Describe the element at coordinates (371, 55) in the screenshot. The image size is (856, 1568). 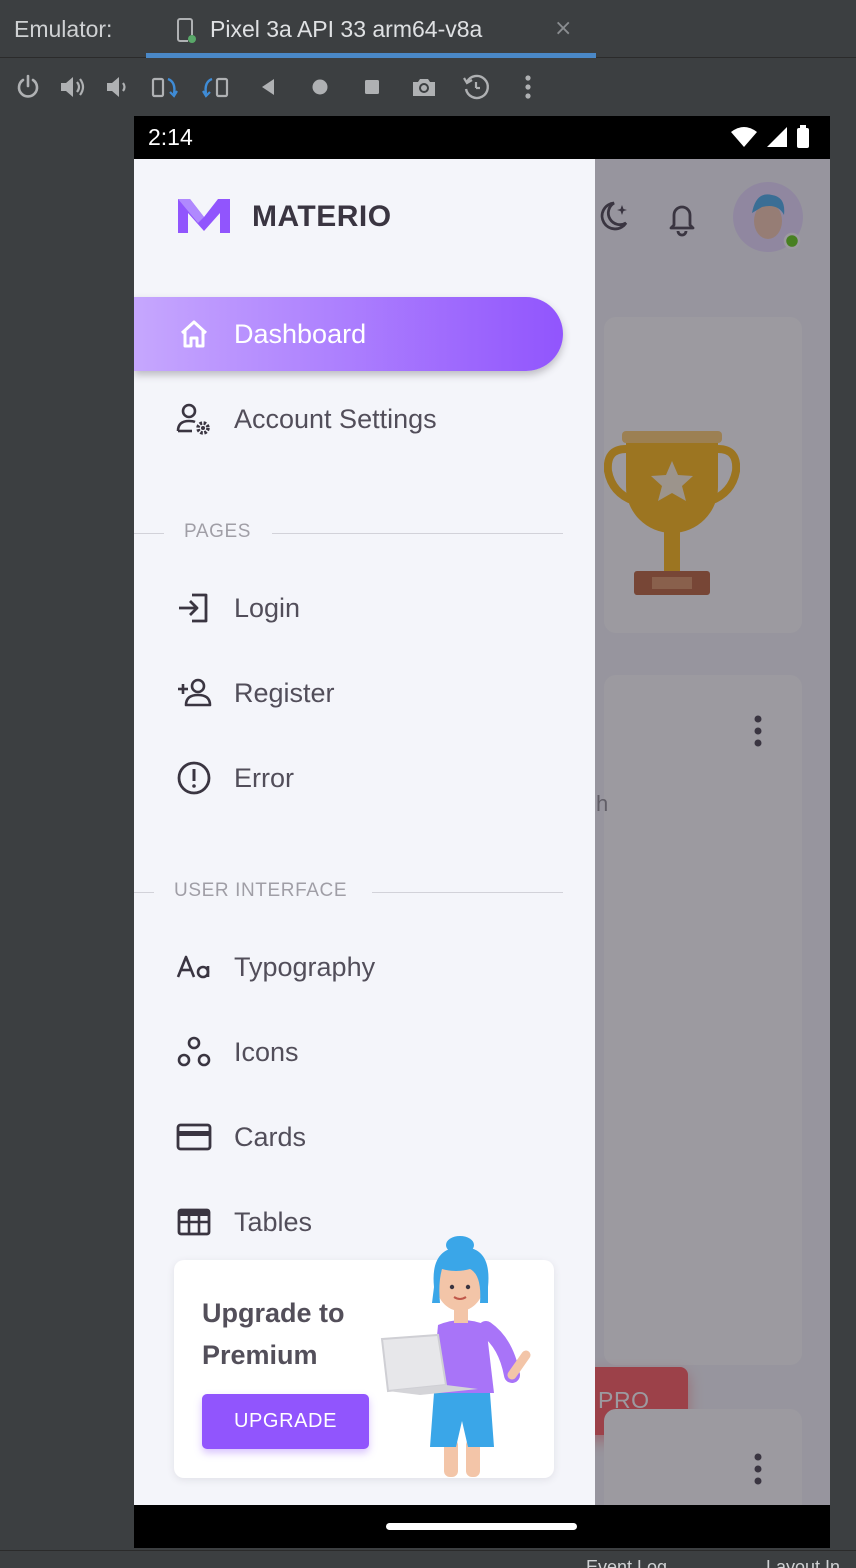
I see `tab-underline` at that location.